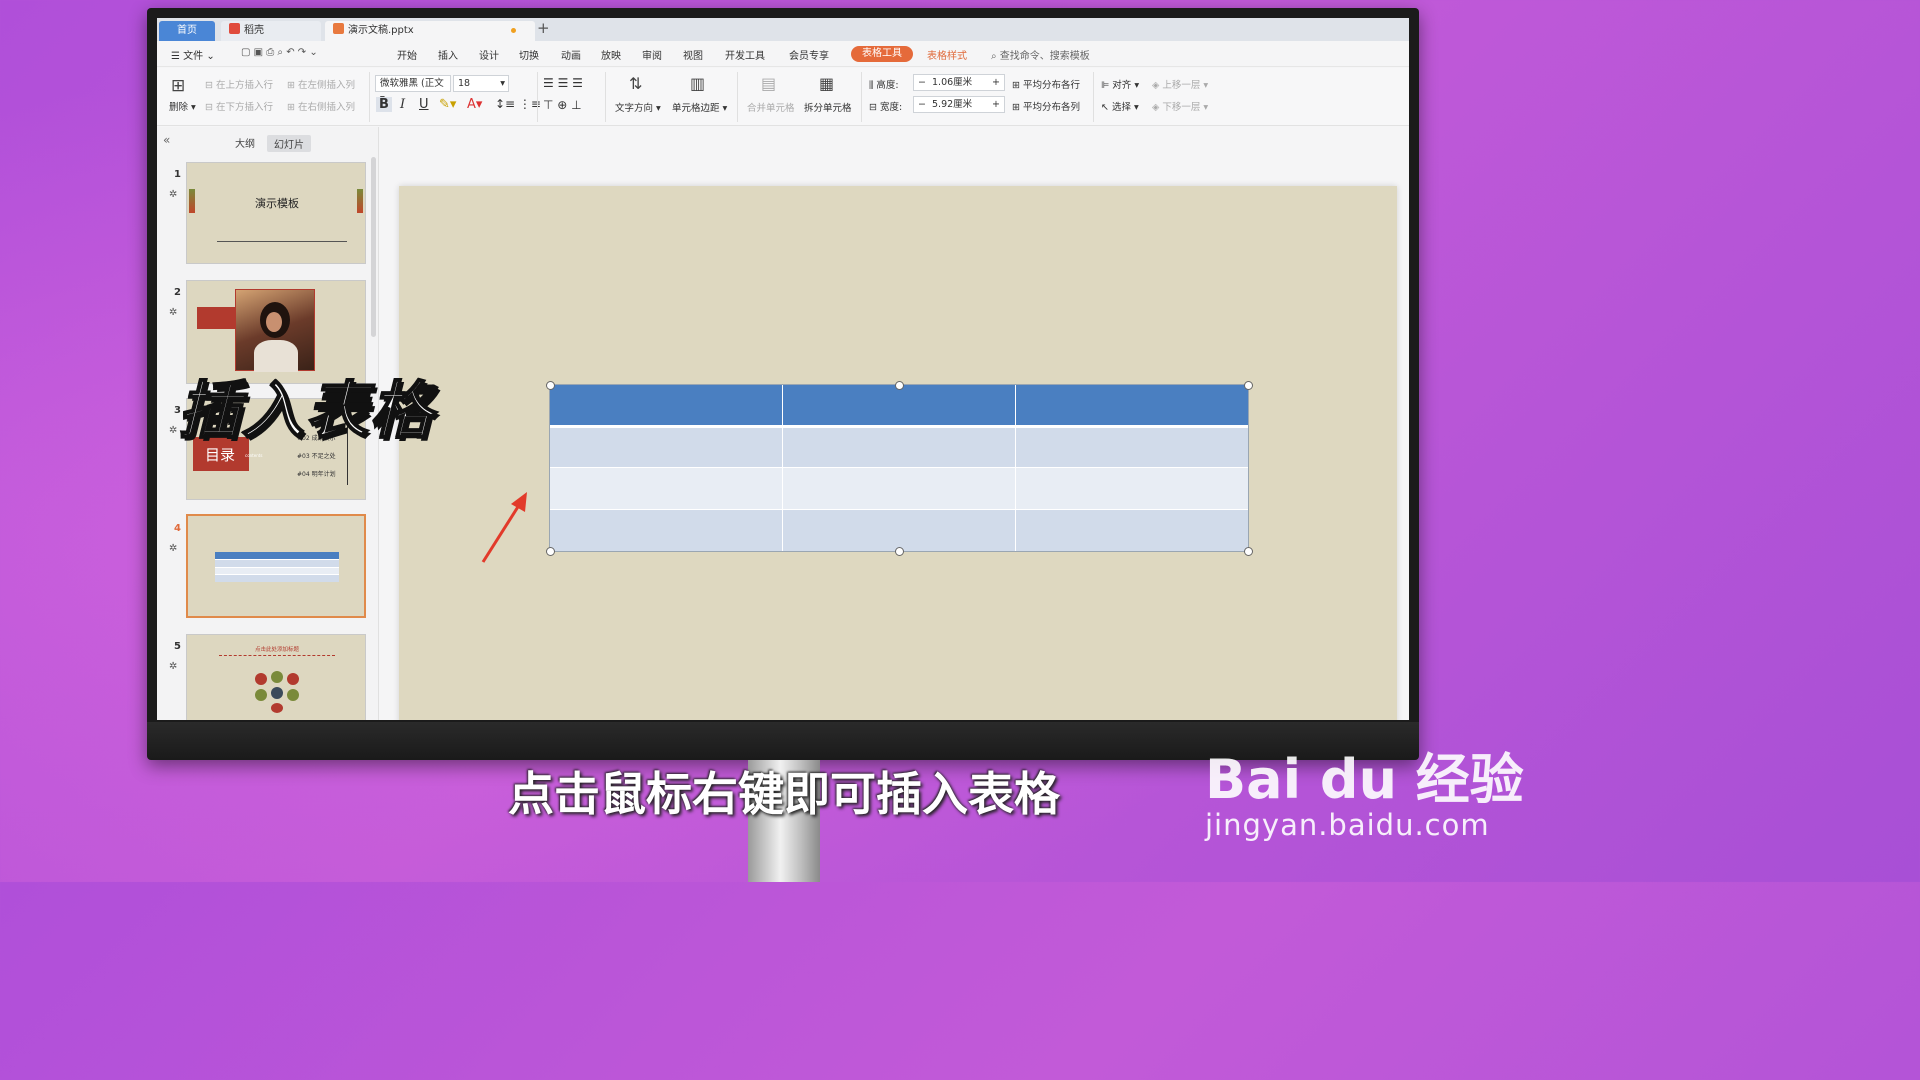  Describe the element at coordinates (447, 104) in the screenshot. I see `highlight-button: ✎▾` at that location.